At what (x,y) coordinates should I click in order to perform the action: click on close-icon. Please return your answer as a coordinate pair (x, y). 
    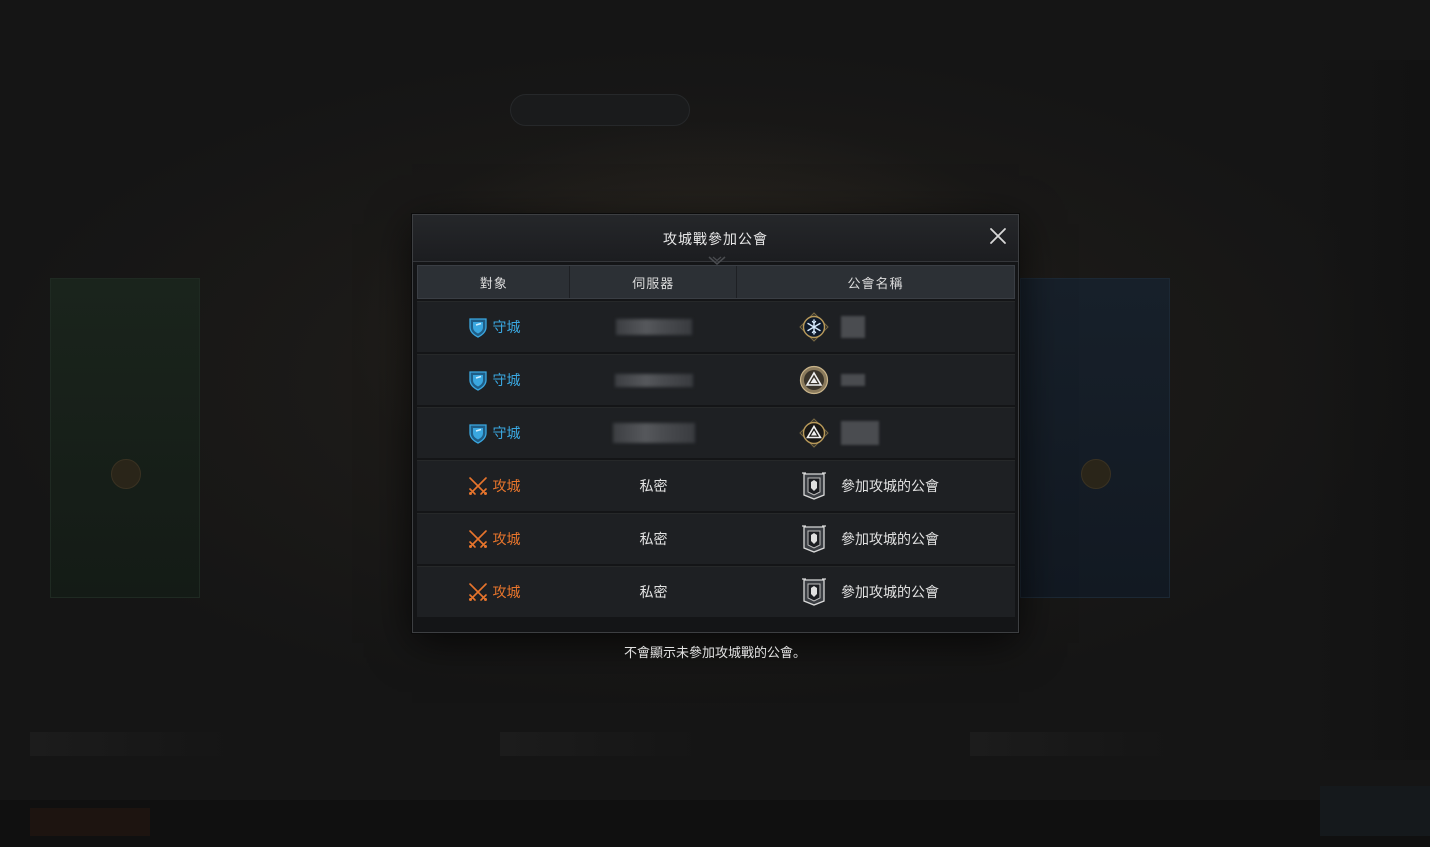
    Looking at the image, I should click on (998, 236).